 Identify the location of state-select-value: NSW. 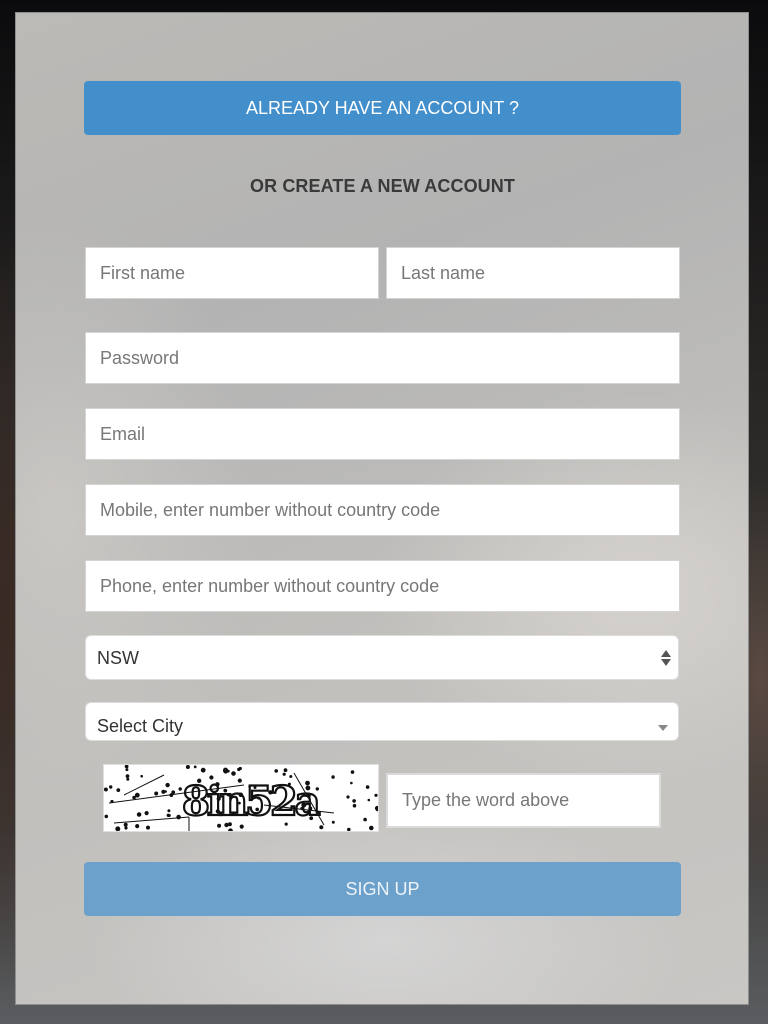
(118, 658).